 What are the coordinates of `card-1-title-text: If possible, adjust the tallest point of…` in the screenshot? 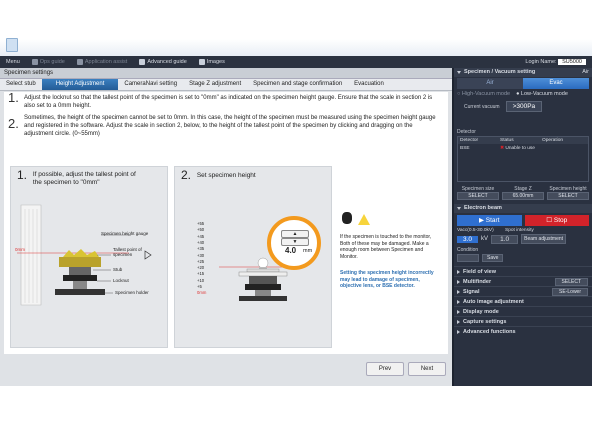 It's located at (84, 178).